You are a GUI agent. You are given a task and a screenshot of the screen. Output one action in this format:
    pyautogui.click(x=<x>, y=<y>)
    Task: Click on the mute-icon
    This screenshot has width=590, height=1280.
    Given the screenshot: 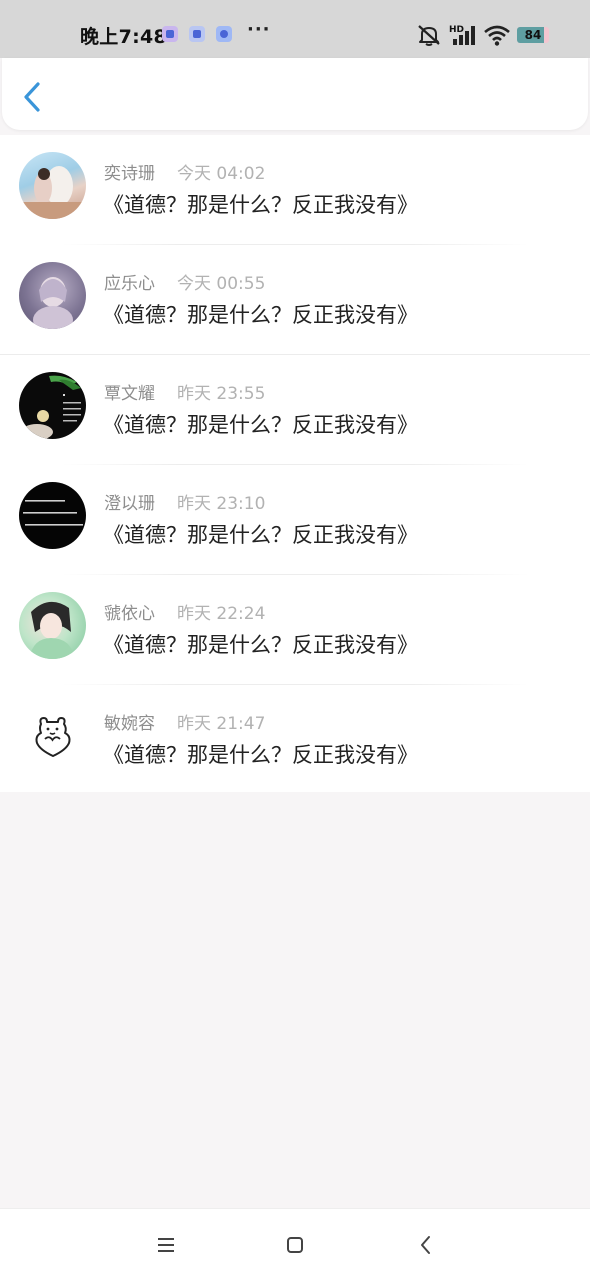 What is the action you would take?
    pyautogui.click(x=429, y=35)
    